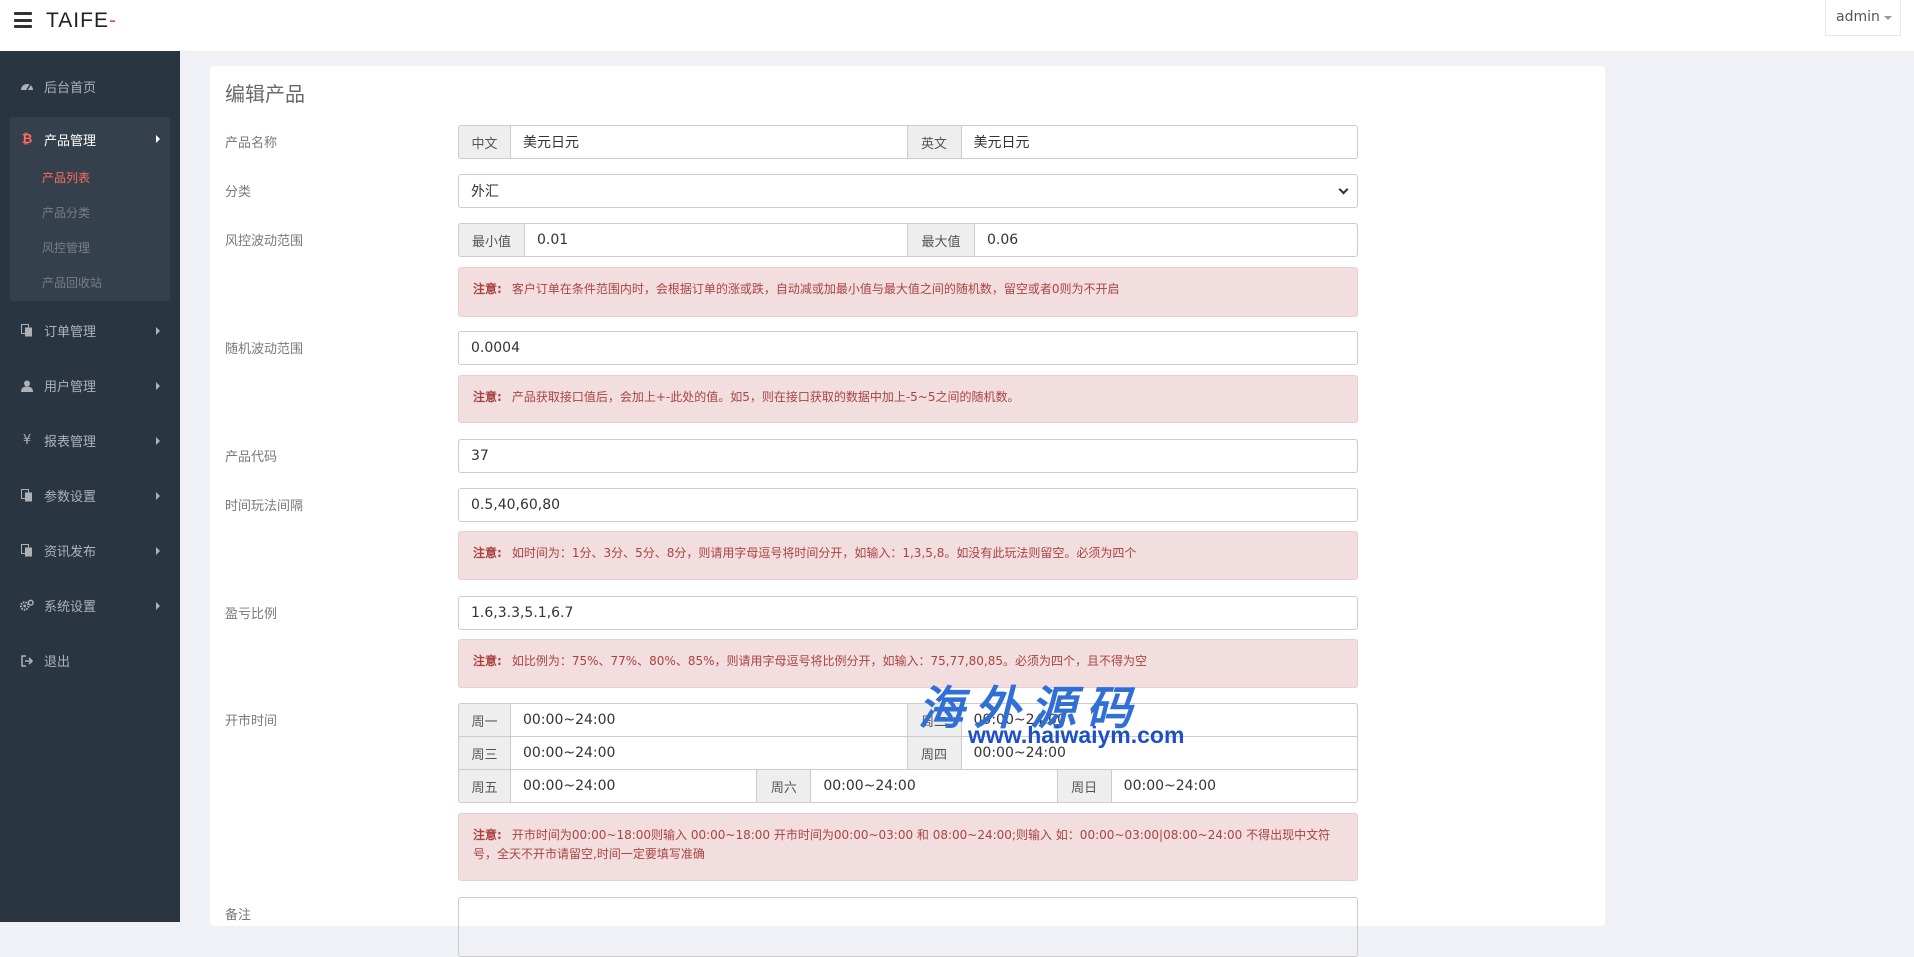 This screenshot has height=957, width=1914. Describe the element at coordinates (57, 662) in the screenshot. I see `sidebar-item-label: 退出` at that location.